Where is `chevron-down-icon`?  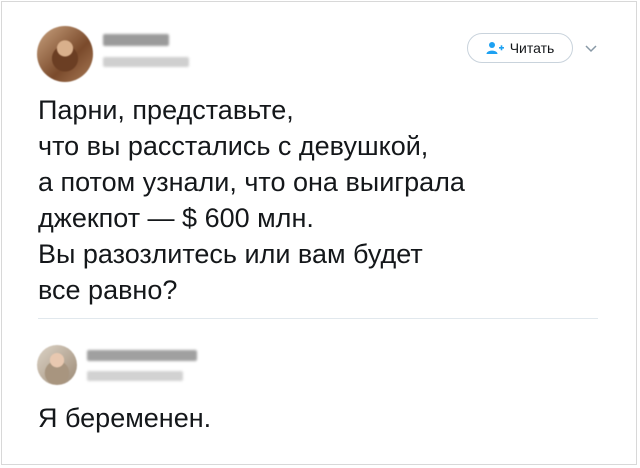
chevron-down-icon is located at coordinates (591, 47).